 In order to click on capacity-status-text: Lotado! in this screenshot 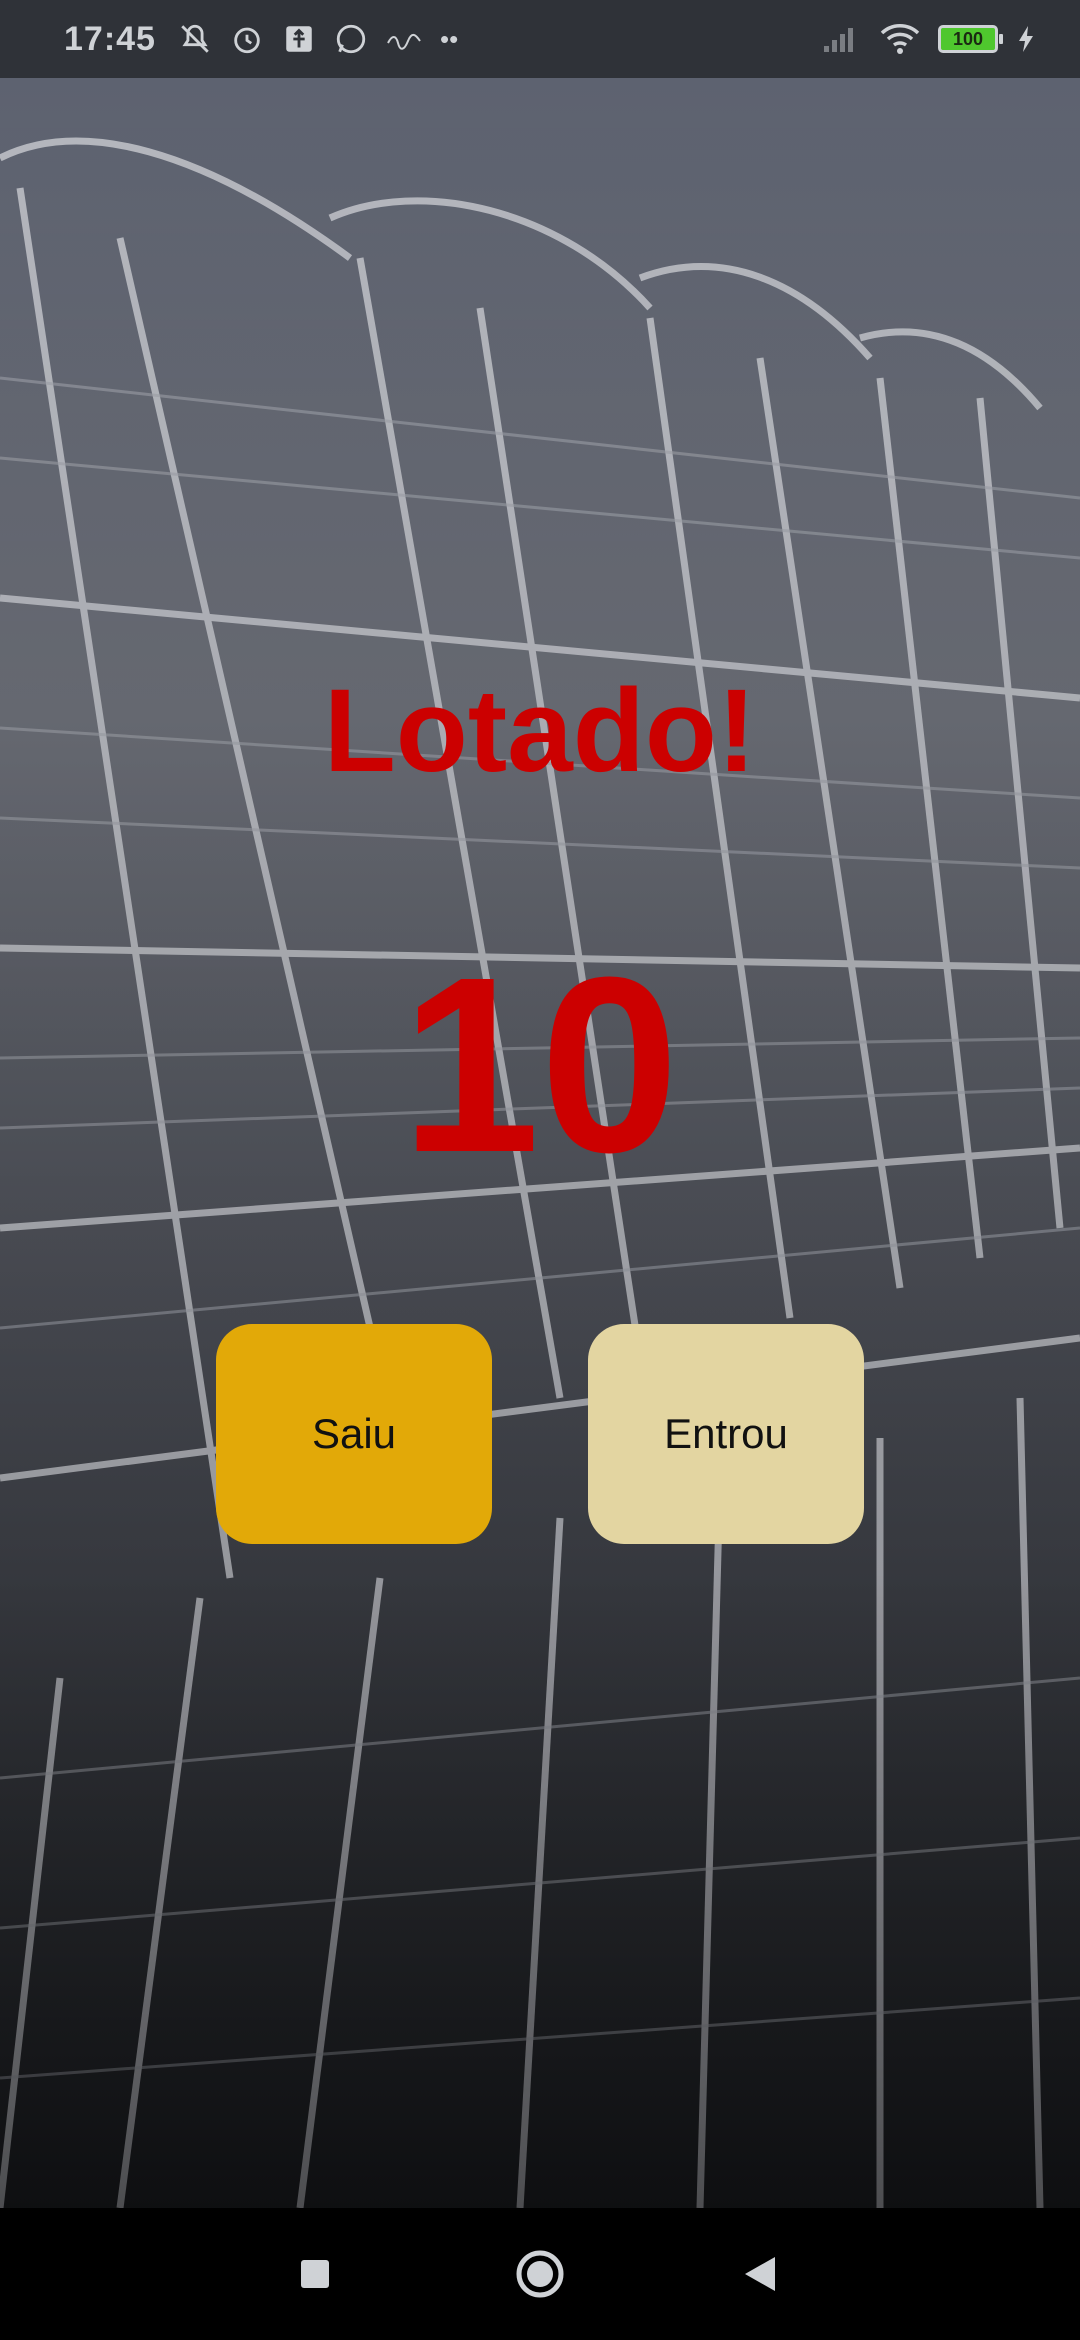, I will do `click(540, 731)`.